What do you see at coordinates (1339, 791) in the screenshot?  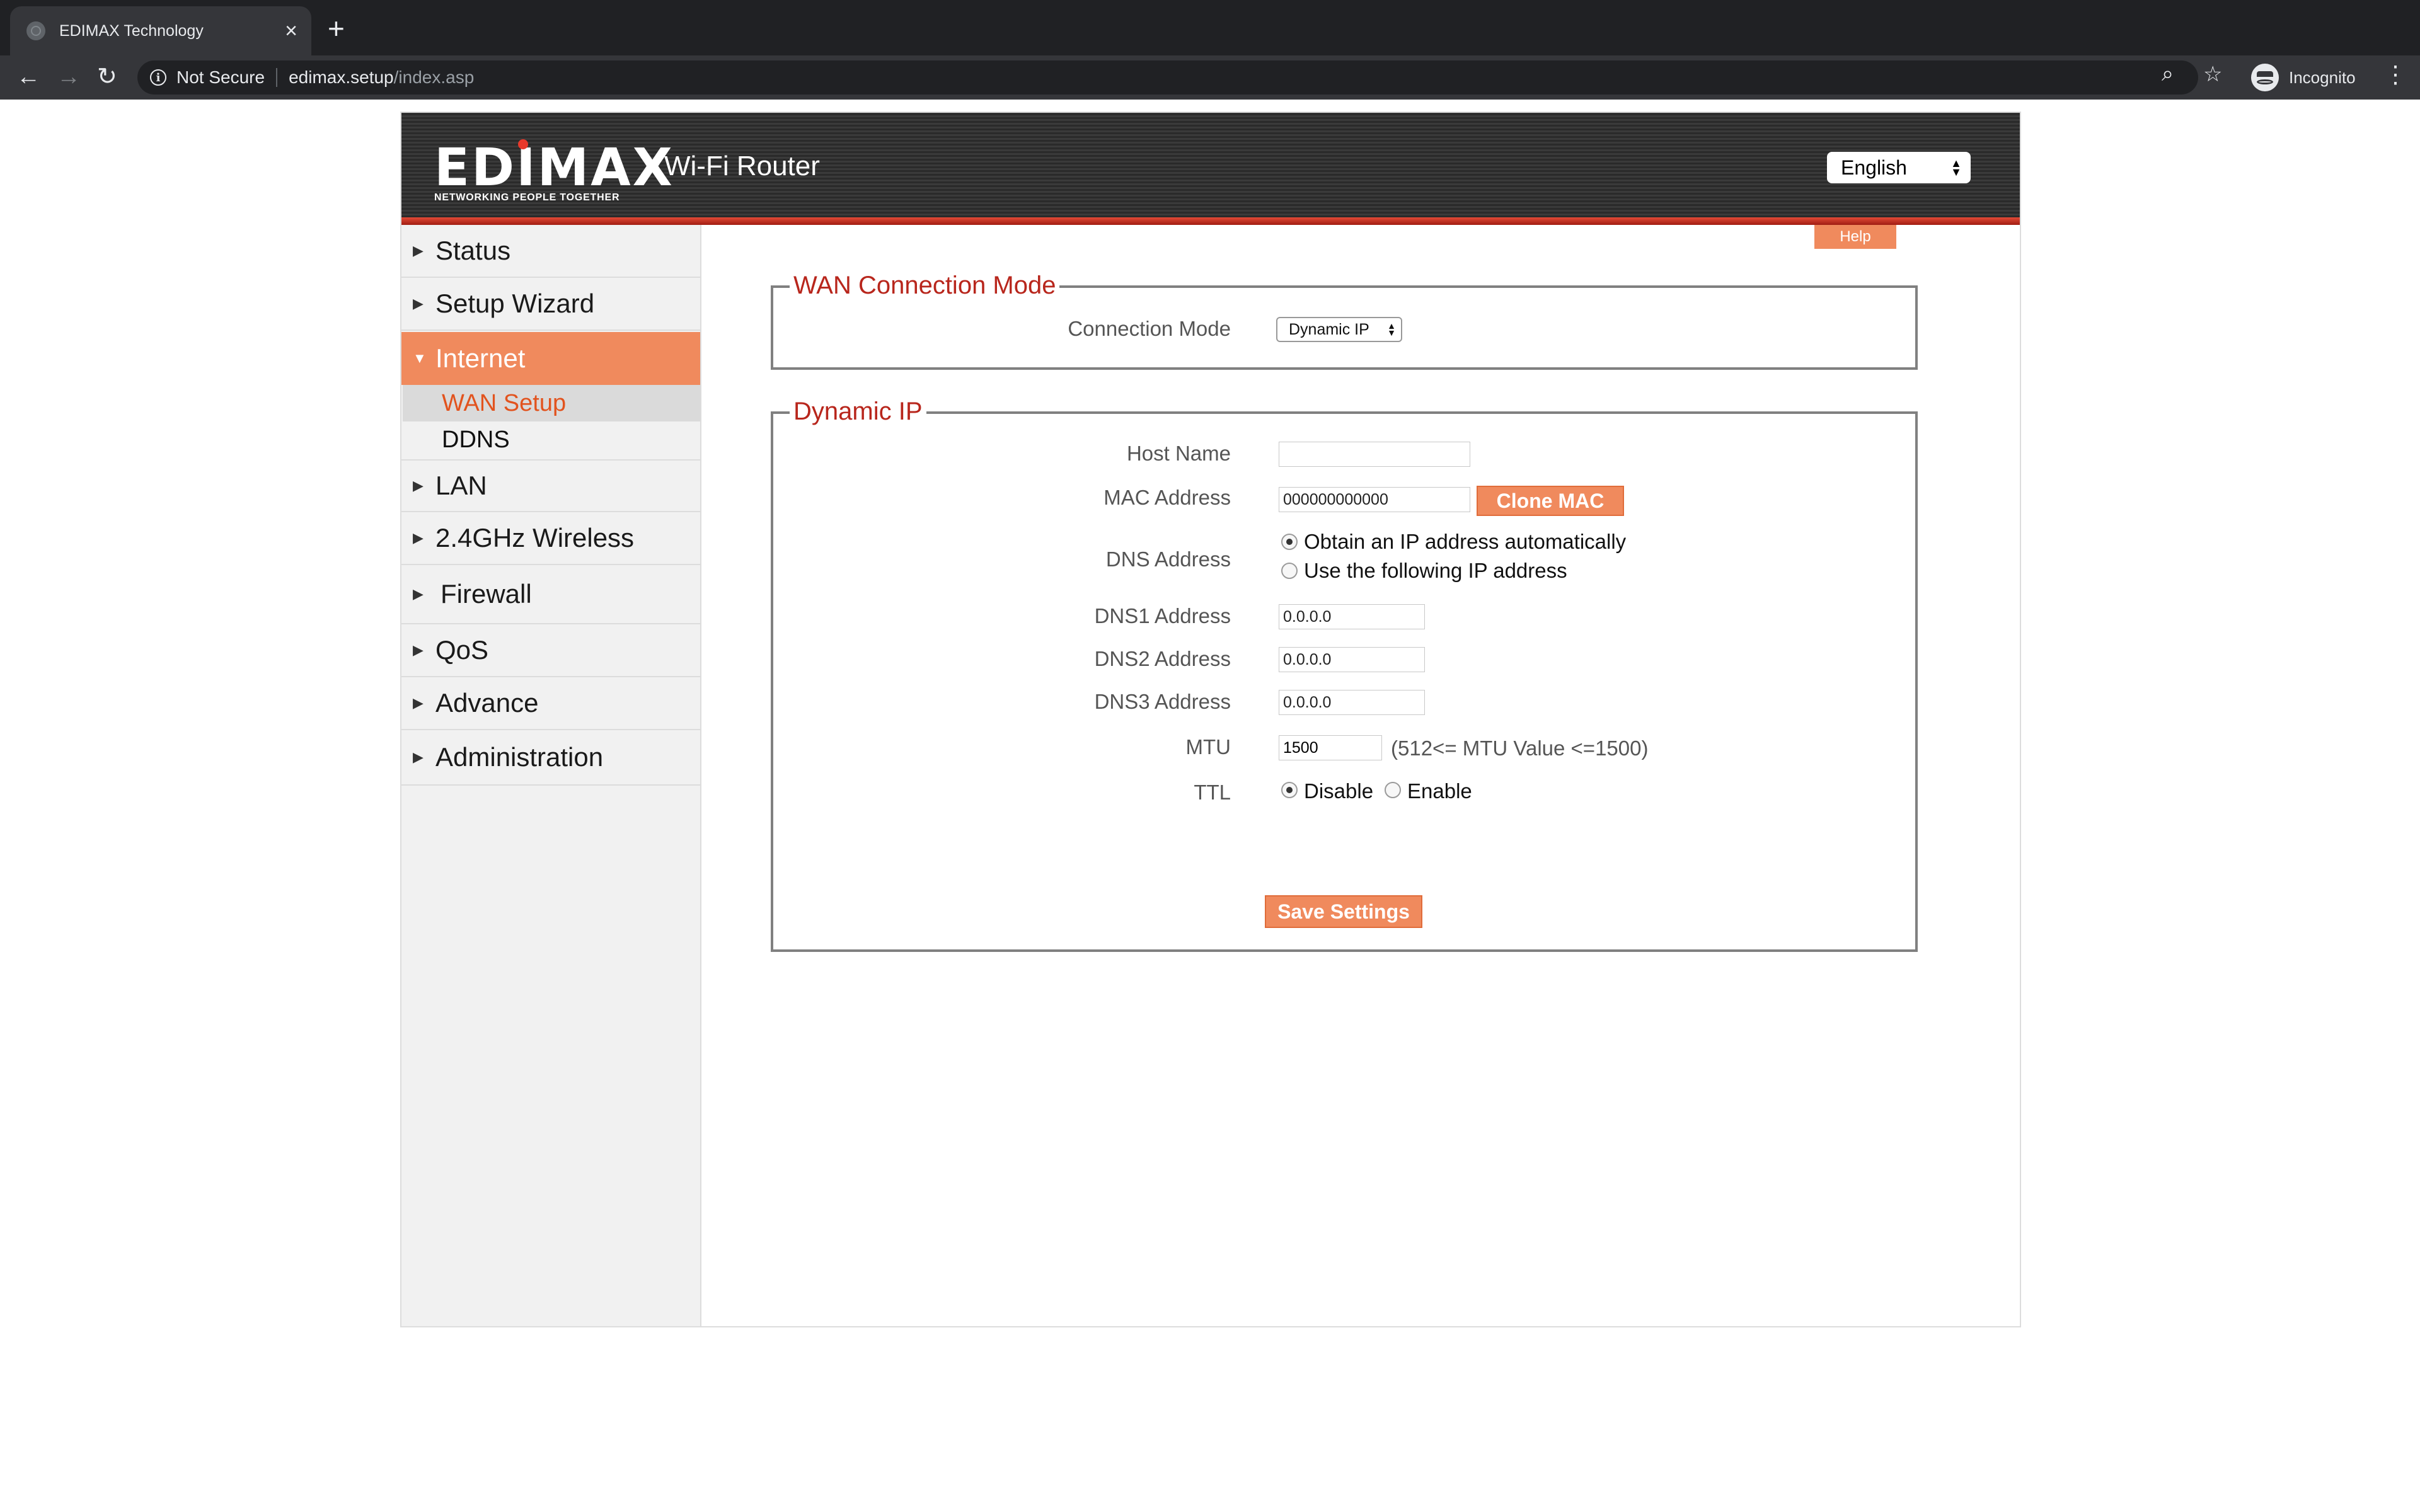 I see `ttl-disable-label: Disable` at bounding box center [1339, 791].